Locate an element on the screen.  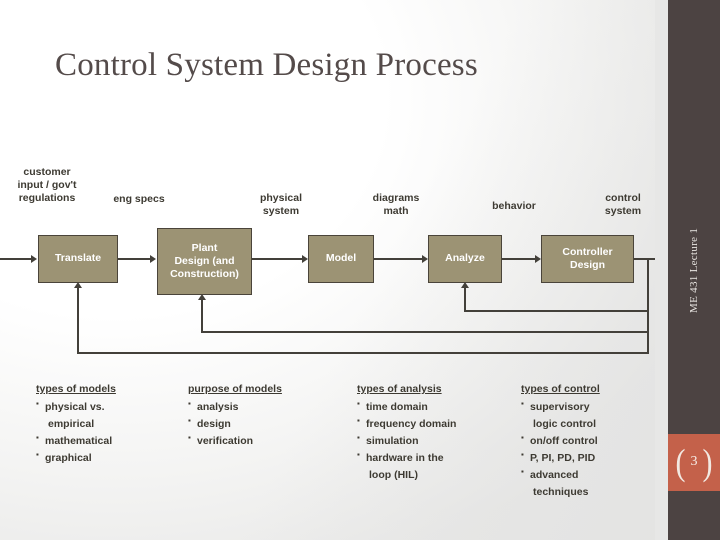
process-box-label: Analyze is located at coordinates (465, 258).